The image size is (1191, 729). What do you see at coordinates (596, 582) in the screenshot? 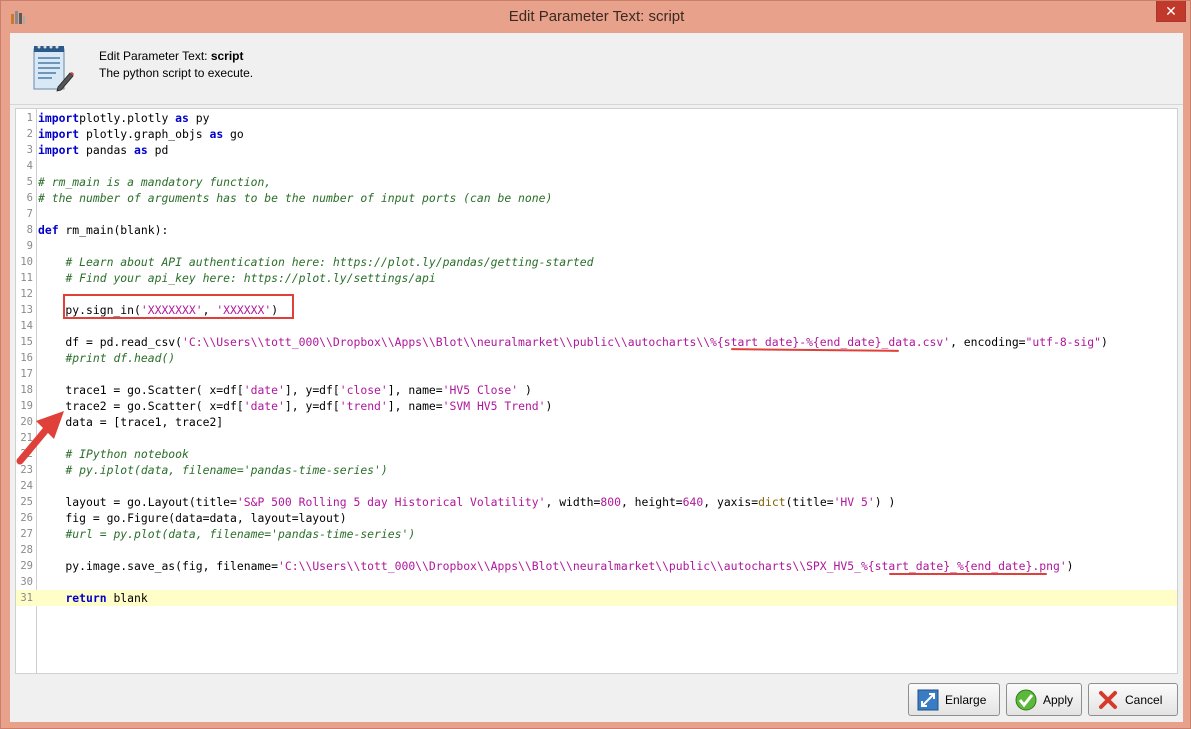
I see `code-line: 30` at bounding box center [596, 582].